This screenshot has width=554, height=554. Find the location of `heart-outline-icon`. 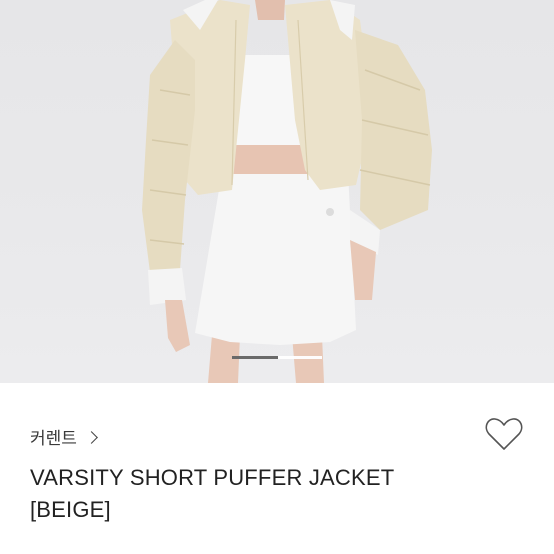

heart-outline-icon is located at coordinates (504, 434).